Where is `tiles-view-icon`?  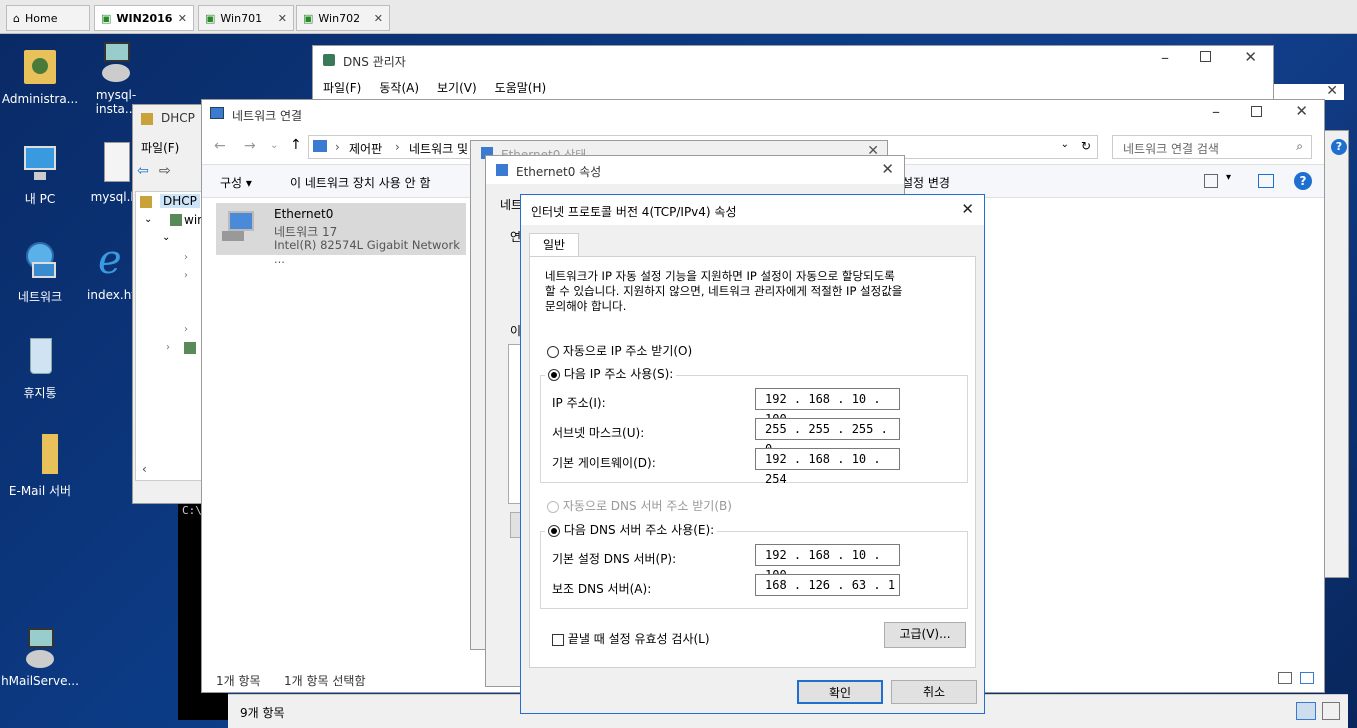
tiles-view-icon is located at coordinates (1307, 678).